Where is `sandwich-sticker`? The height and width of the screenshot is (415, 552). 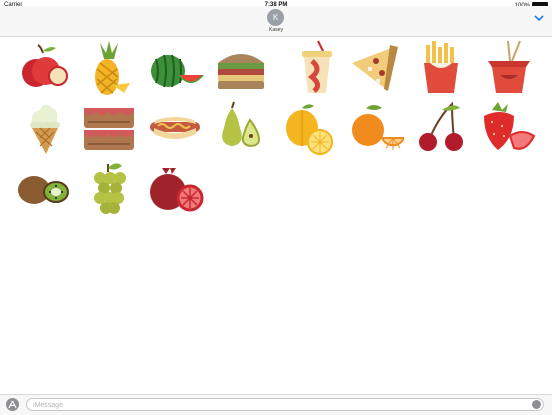
sandwich-sticker is located at coordinates (241, 68).